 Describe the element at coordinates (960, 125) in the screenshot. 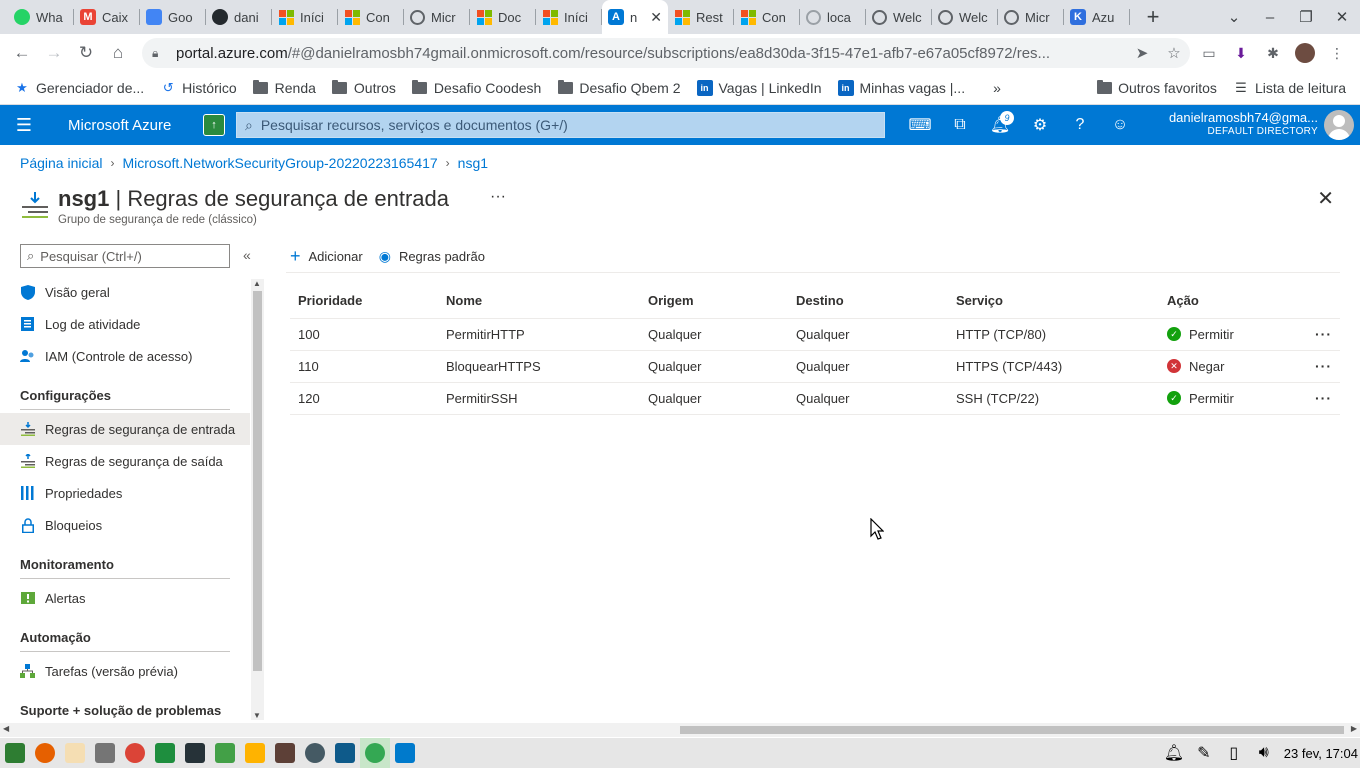

I see `directory-filter-icon: ⧉` at that location.